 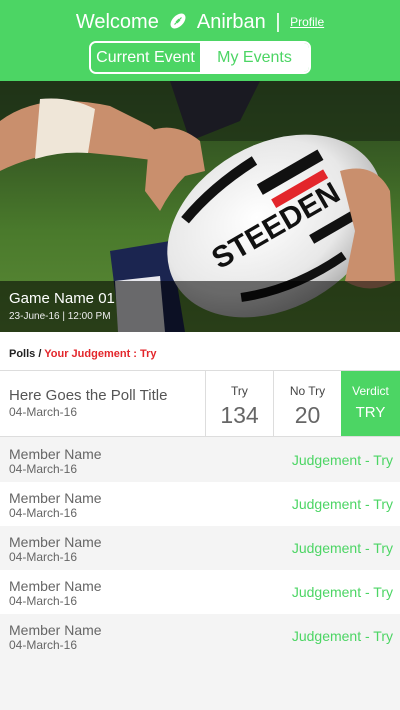 What do you see at coordinates (178, 24) in the screenshot?
I see `football-icon` at bounding box center [178, 24].